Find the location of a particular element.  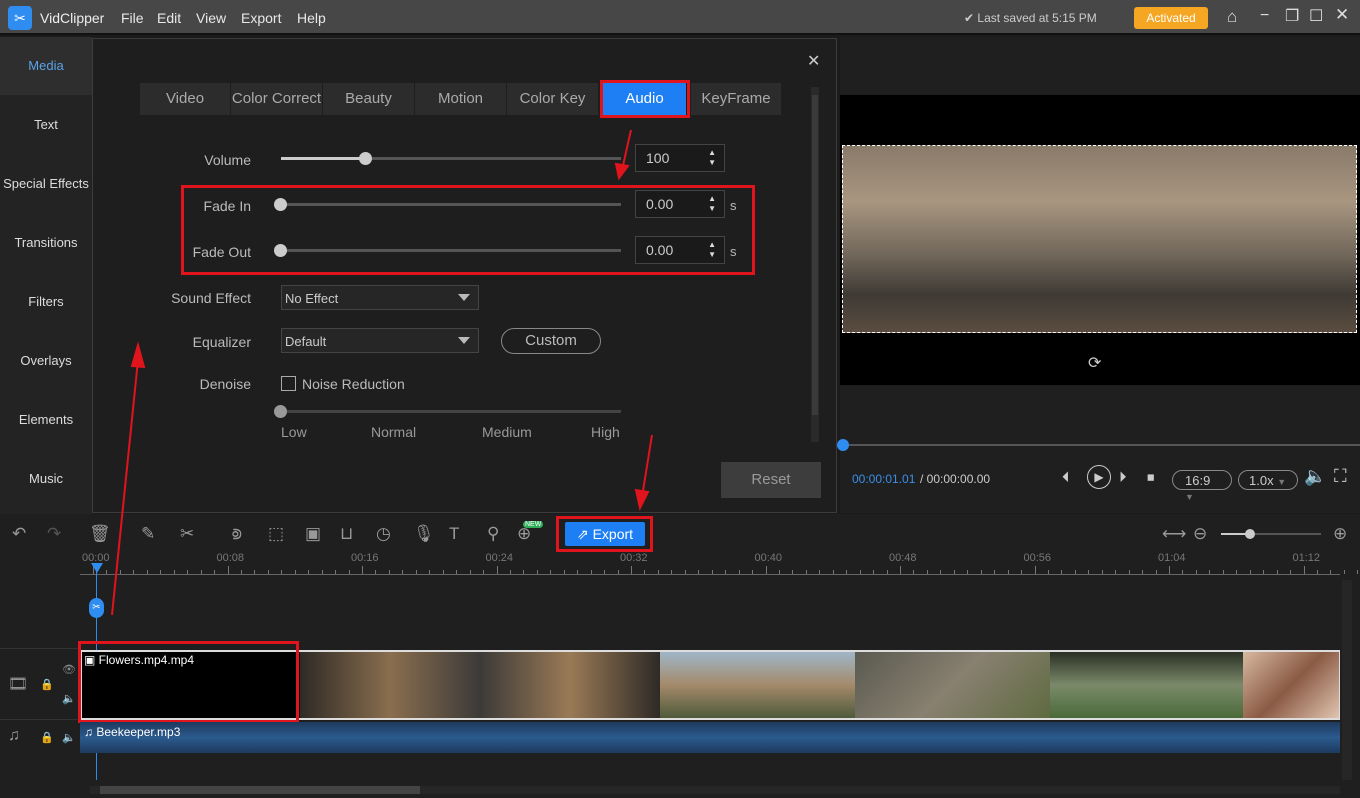

arrow-to-export is located at coordinates (647, 466).